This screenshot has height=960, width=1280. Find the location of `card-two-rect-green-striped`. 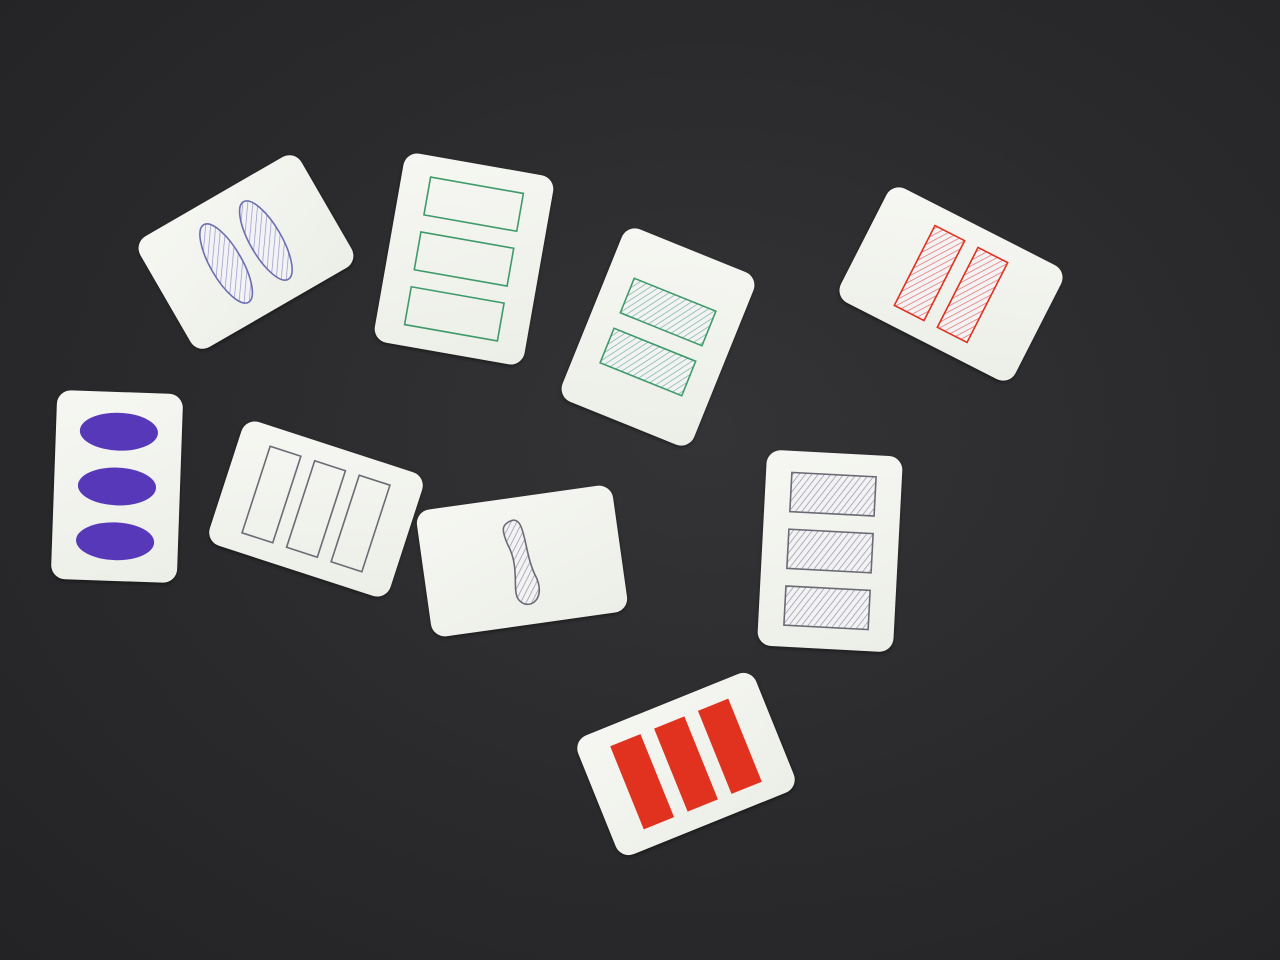

card-two-rect-green-striped is located at coordinates (658, 337).